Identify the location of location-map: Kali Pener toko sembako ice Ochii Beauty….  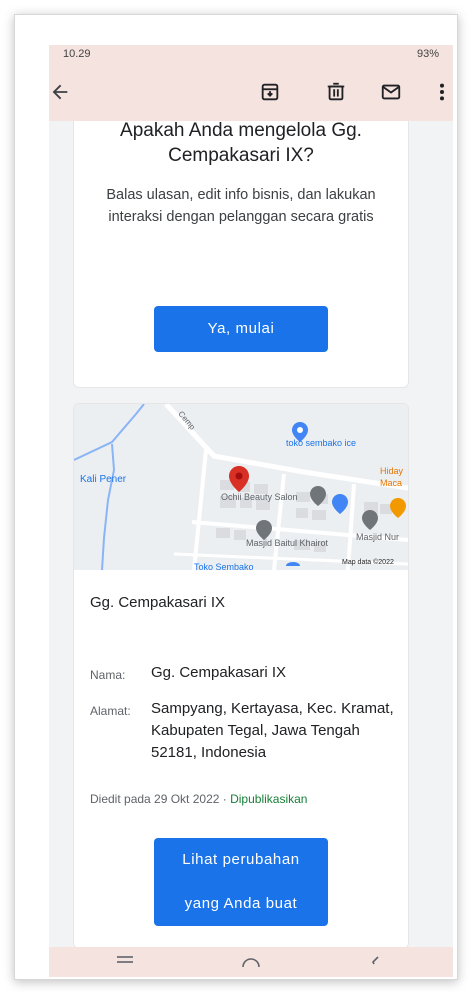
(241, 487).